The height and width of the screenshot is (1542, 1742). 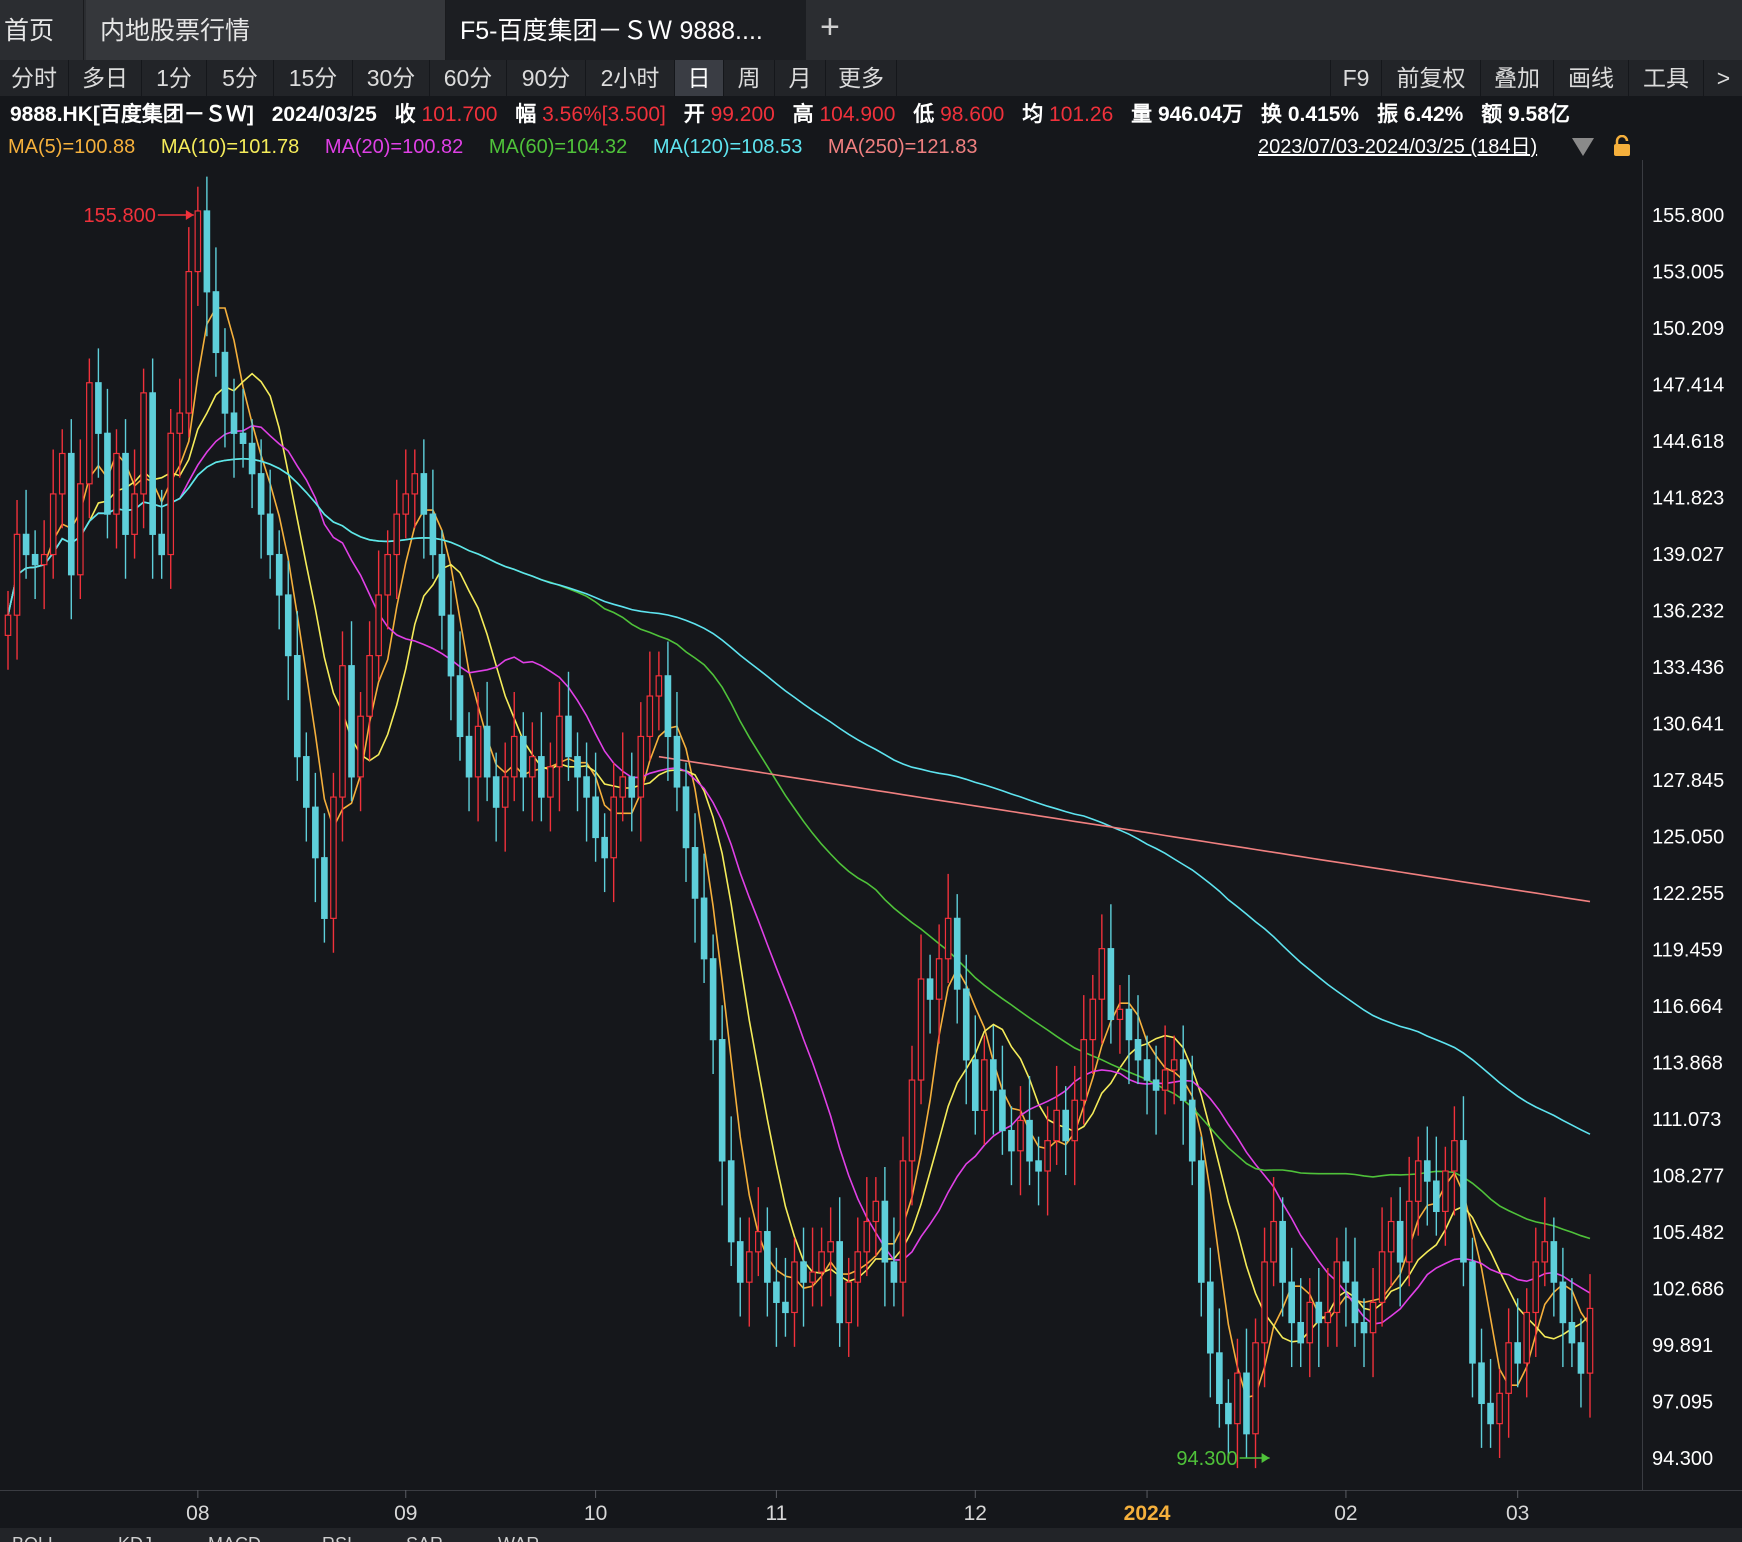 I want to click on y-tick-label: 113.868, so click(x=1687, y=1064).